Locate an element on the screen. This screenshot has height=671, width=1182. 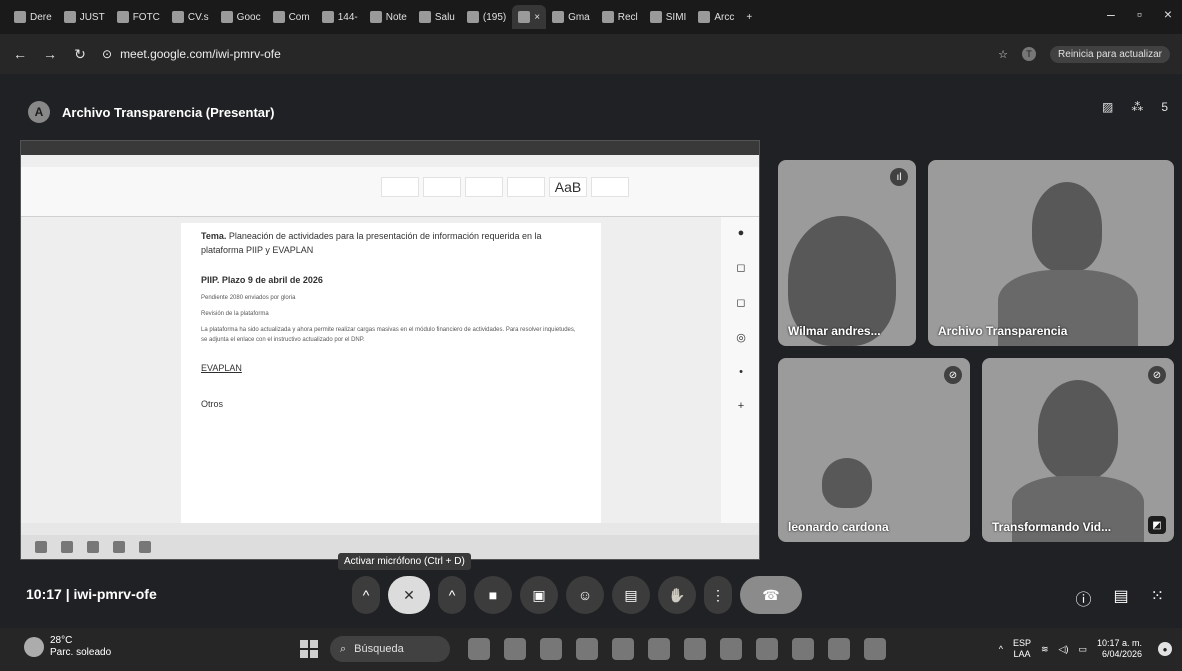
leave-call-button: ☎ is located at coordinates (771, 595).